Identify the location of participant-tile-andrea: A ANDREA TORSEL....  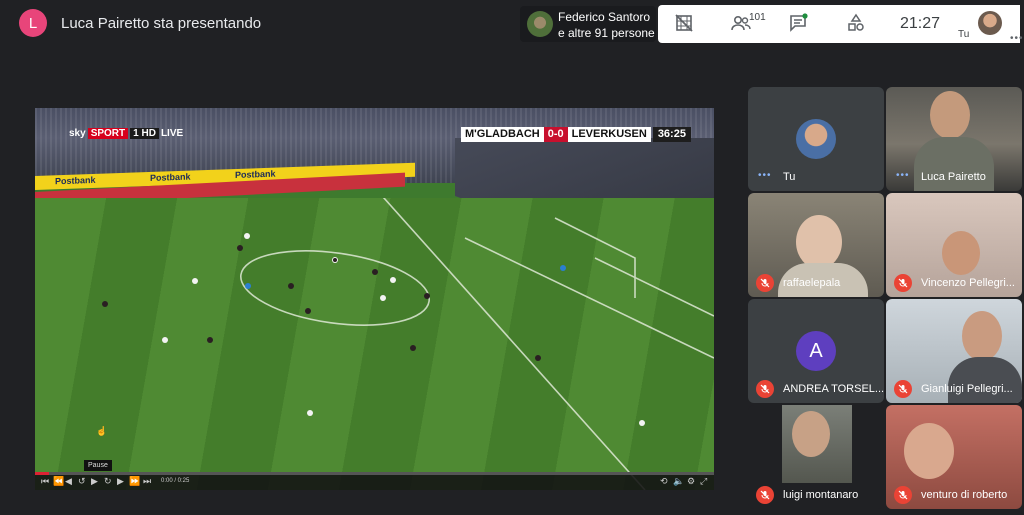
(816, 351).